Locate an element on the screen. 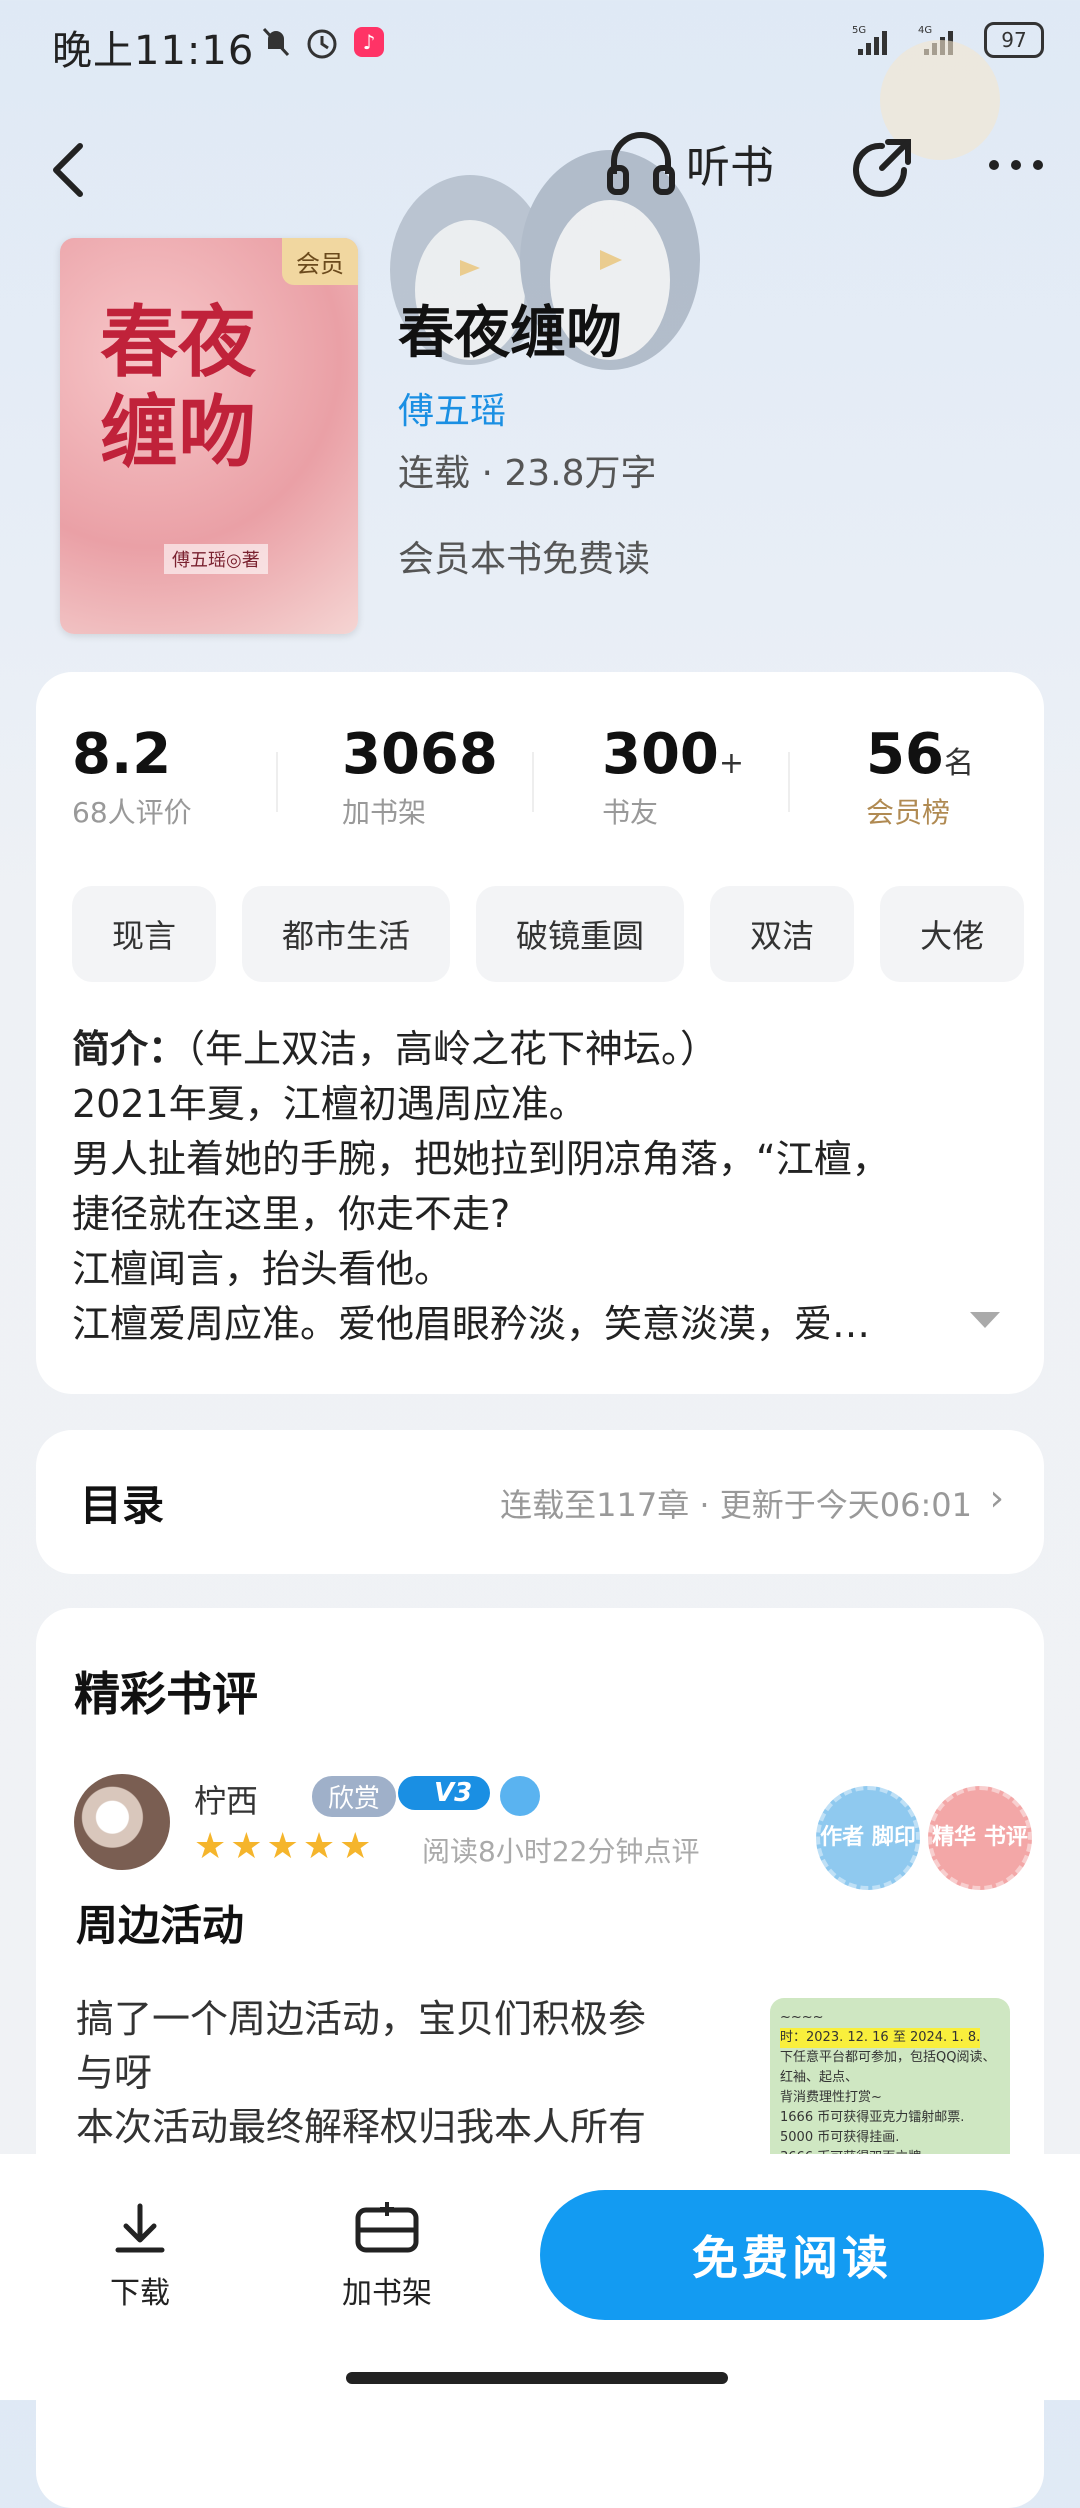 The width and height of the screenshot is (1080, 2508). avatar is located at coordinates (122, 1822).